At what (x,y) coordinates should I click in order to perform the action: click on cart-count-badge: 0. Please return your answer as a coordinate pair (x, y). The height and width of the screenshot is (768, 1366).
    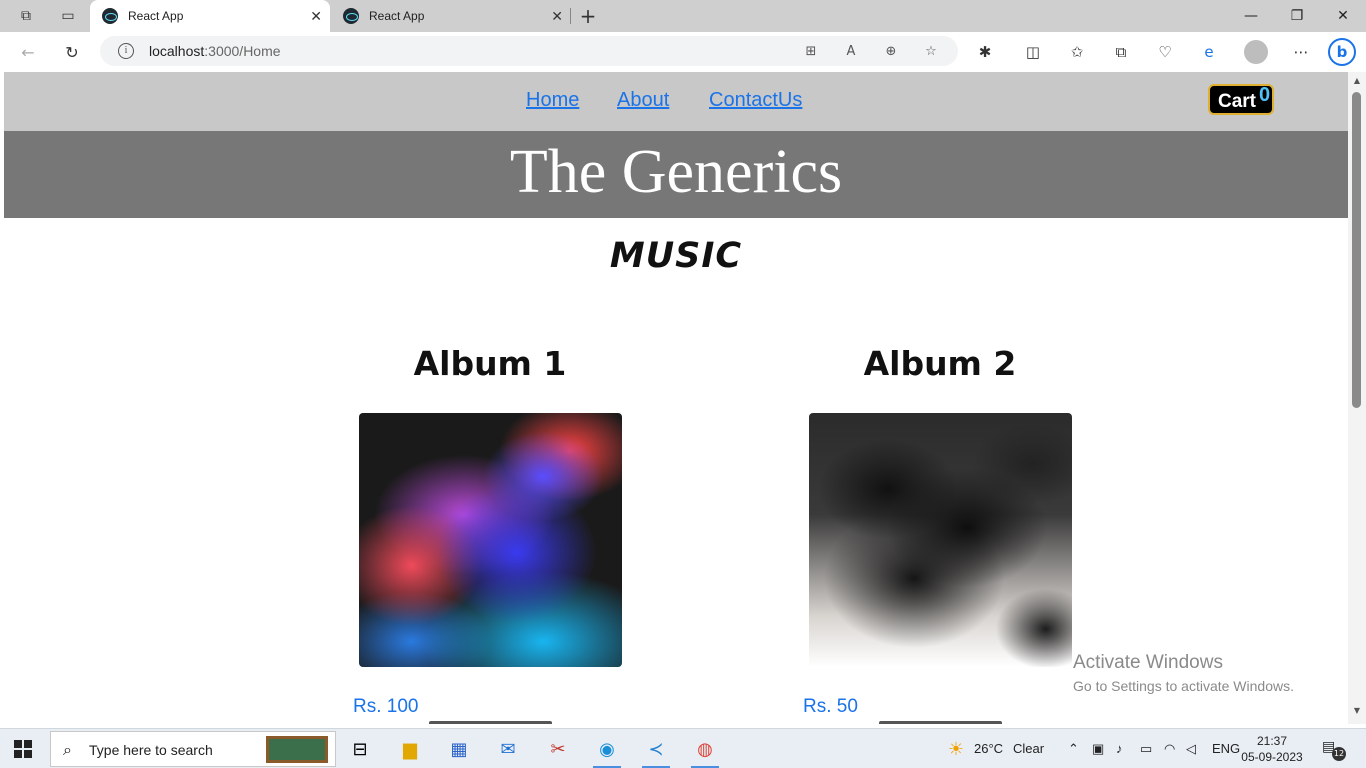
    Looking at the image, I should click on (1265, 95).